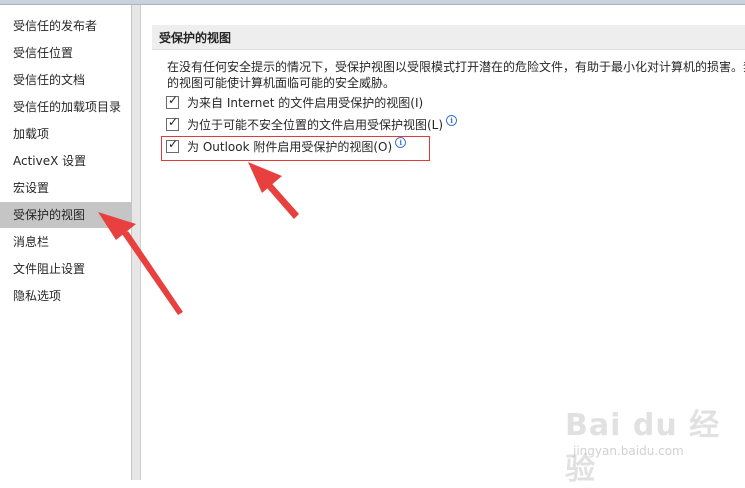  Describe the element at coordinates (136, 242) in the screenshot. I see `pane-splitter` at that location.